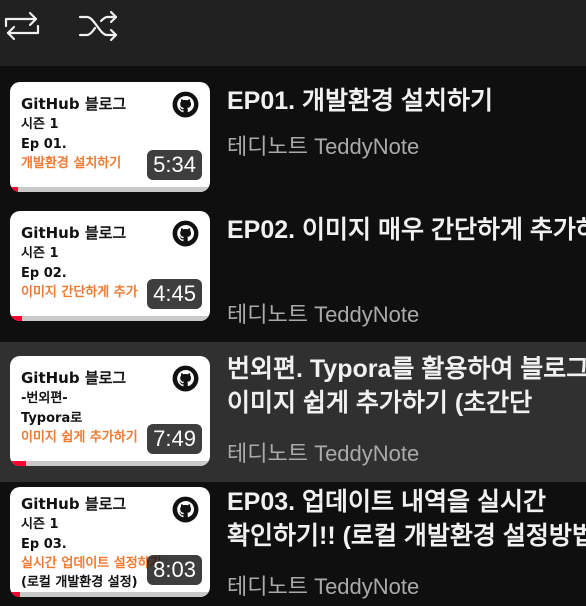 Image resolution: width=586 pixels, height=606 pixels. What do you see at coordinates (174, 294) in the screenshot?
I see `duration-badge: 4:45` at bounding box center [174, 294].